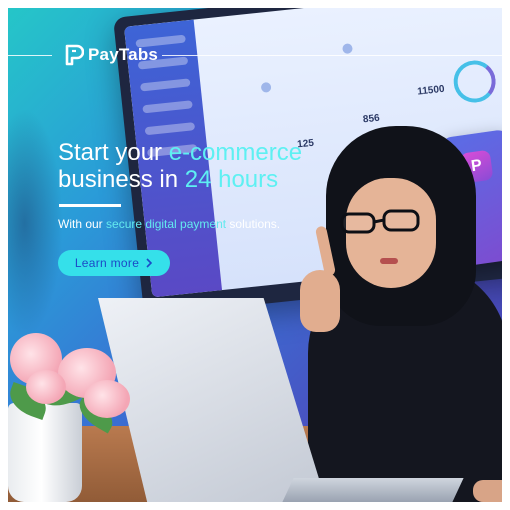  What do you see at coordinates (431, 90) in the screenshot?
I see `dashboard-stat: 11500` at bounding box center [431, 90].